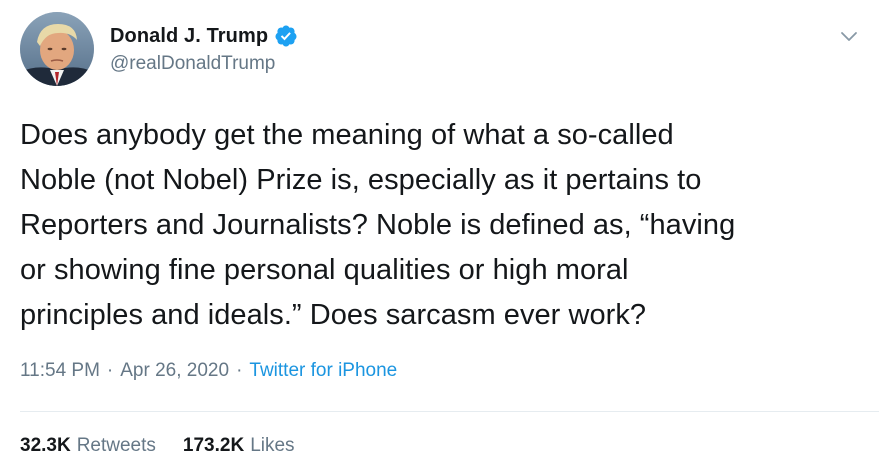  Describe the element at coordinates (449, 411) in the screenshot. I see `divider` at that location.